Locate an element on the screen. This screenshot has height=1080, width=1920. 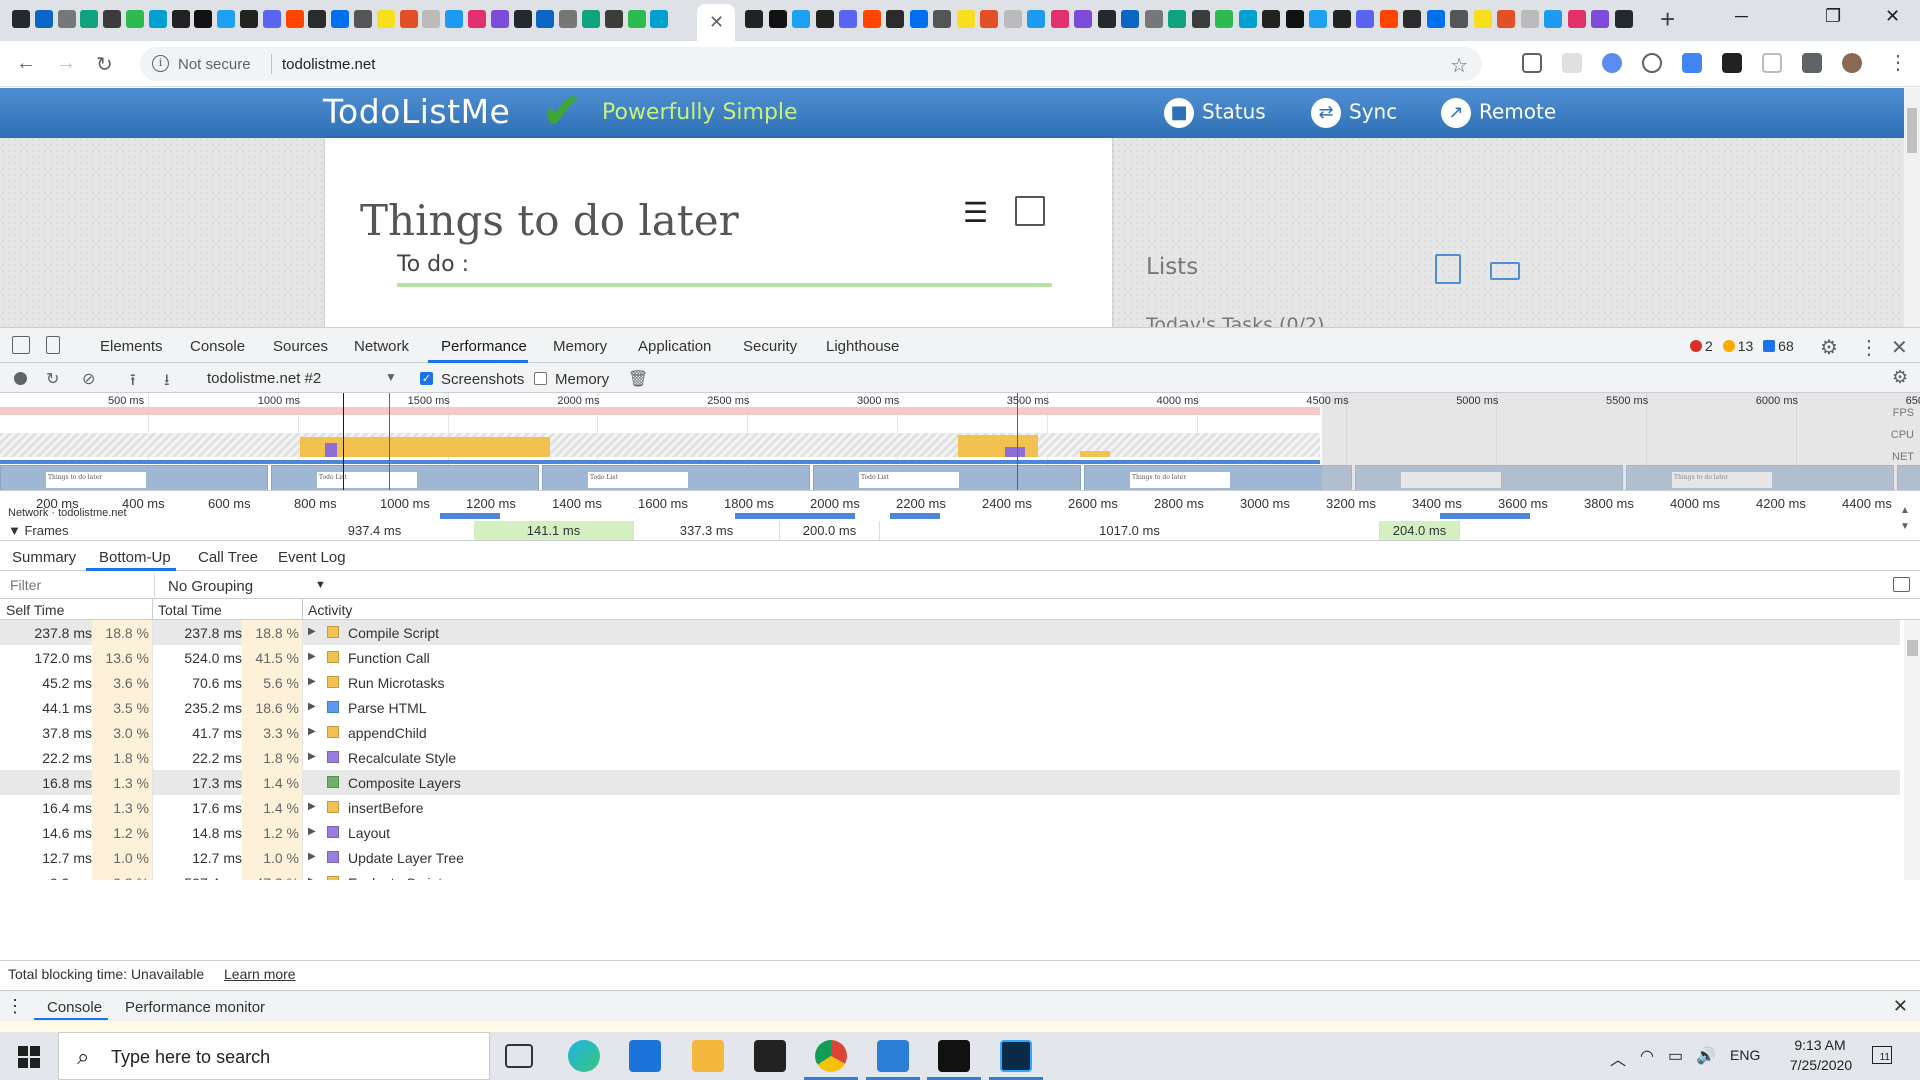
filter-input is located at coordinates (77, 585).